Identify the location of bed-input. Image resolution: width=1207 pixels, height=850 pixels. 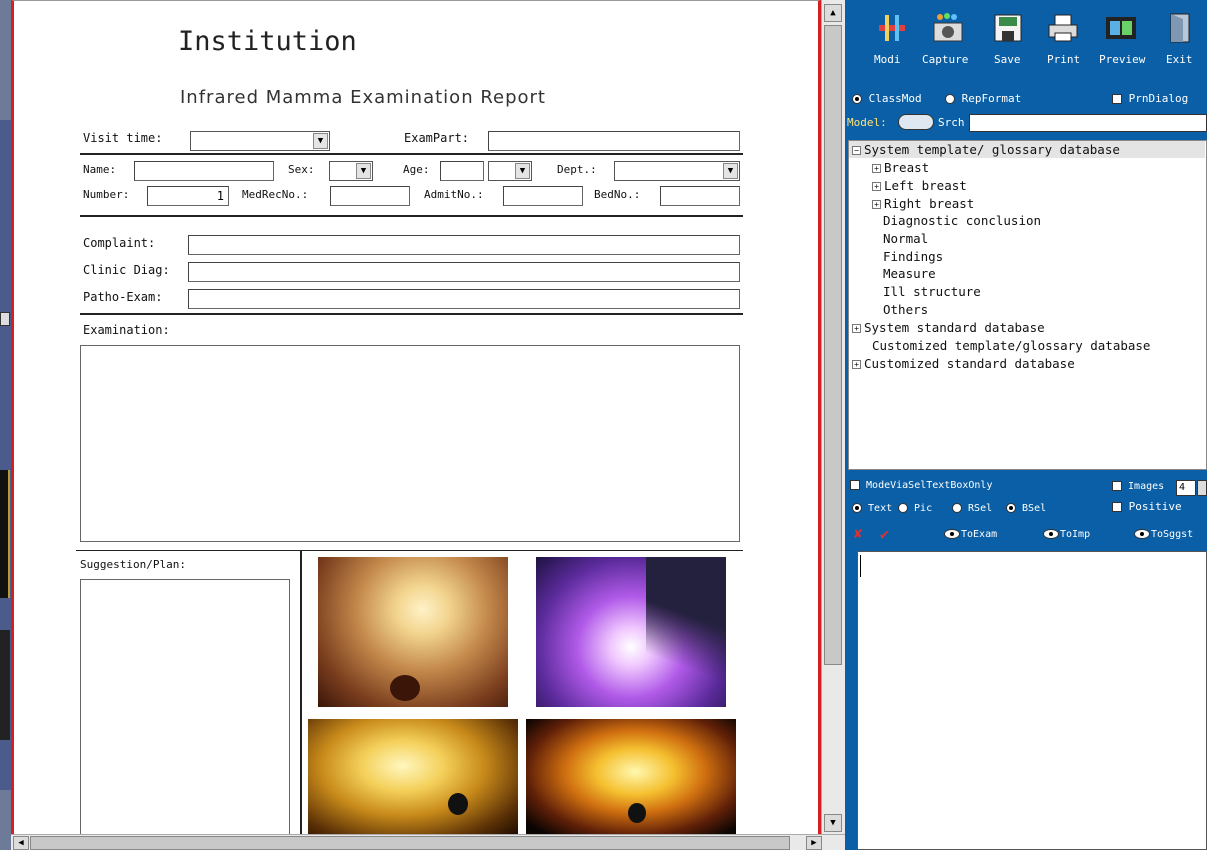
(700, 196).